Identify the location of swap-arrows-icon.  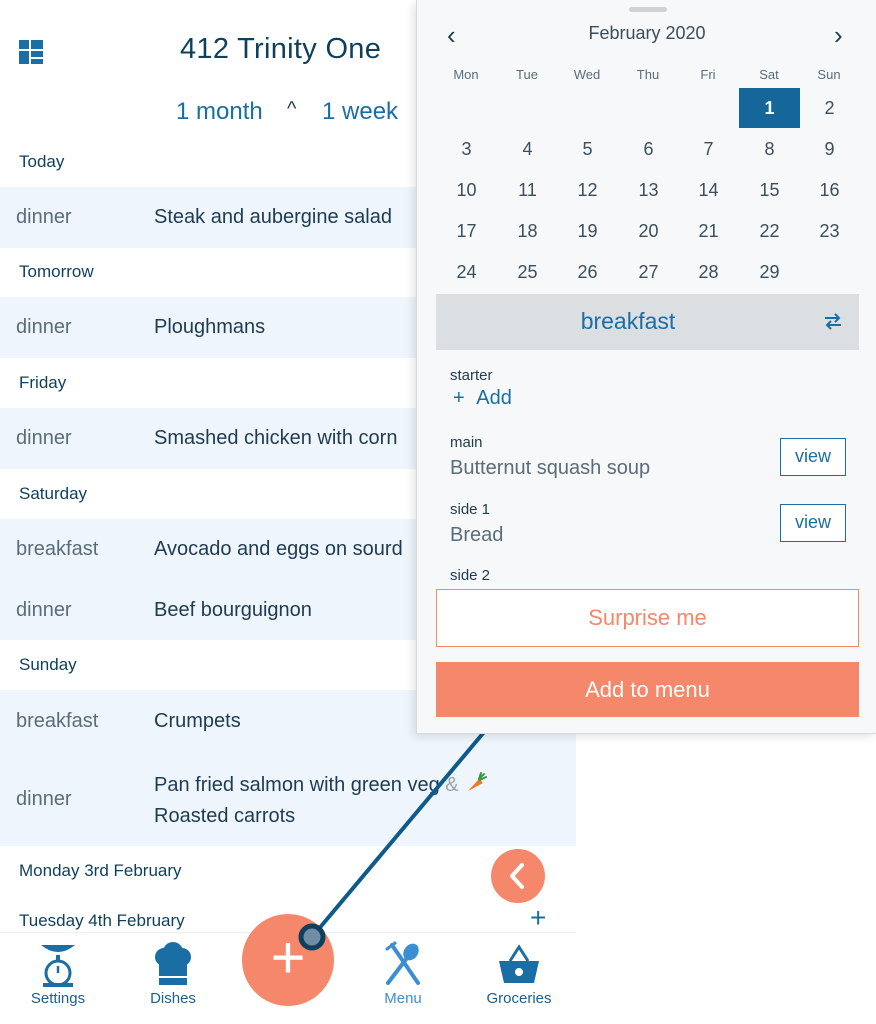
(833, 321).